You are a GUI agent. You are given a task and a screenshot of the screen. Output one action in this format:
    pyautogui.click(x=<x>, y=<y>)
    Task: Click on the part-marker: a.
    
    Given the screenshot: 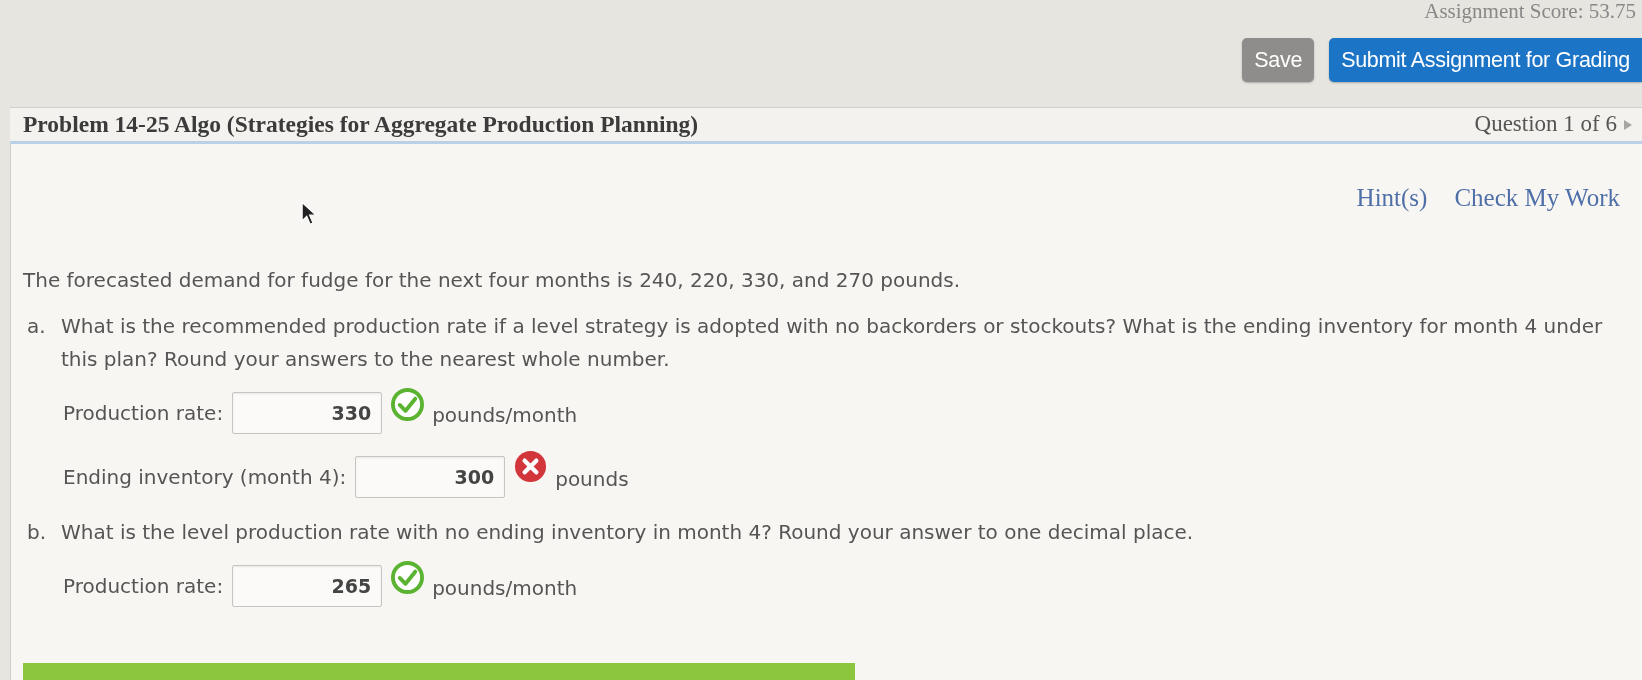 What is the action you would take?
    pyautogui.click(x=36, y=326)
    